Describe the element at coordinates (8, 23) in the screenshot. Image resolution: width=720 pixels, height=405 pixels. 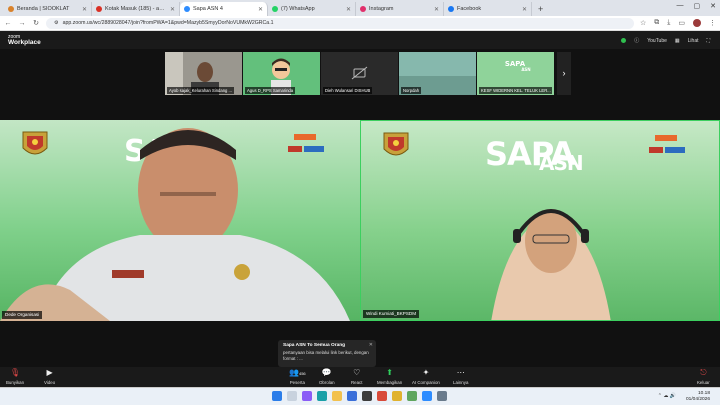
I see `back-icon: ←` at that location.